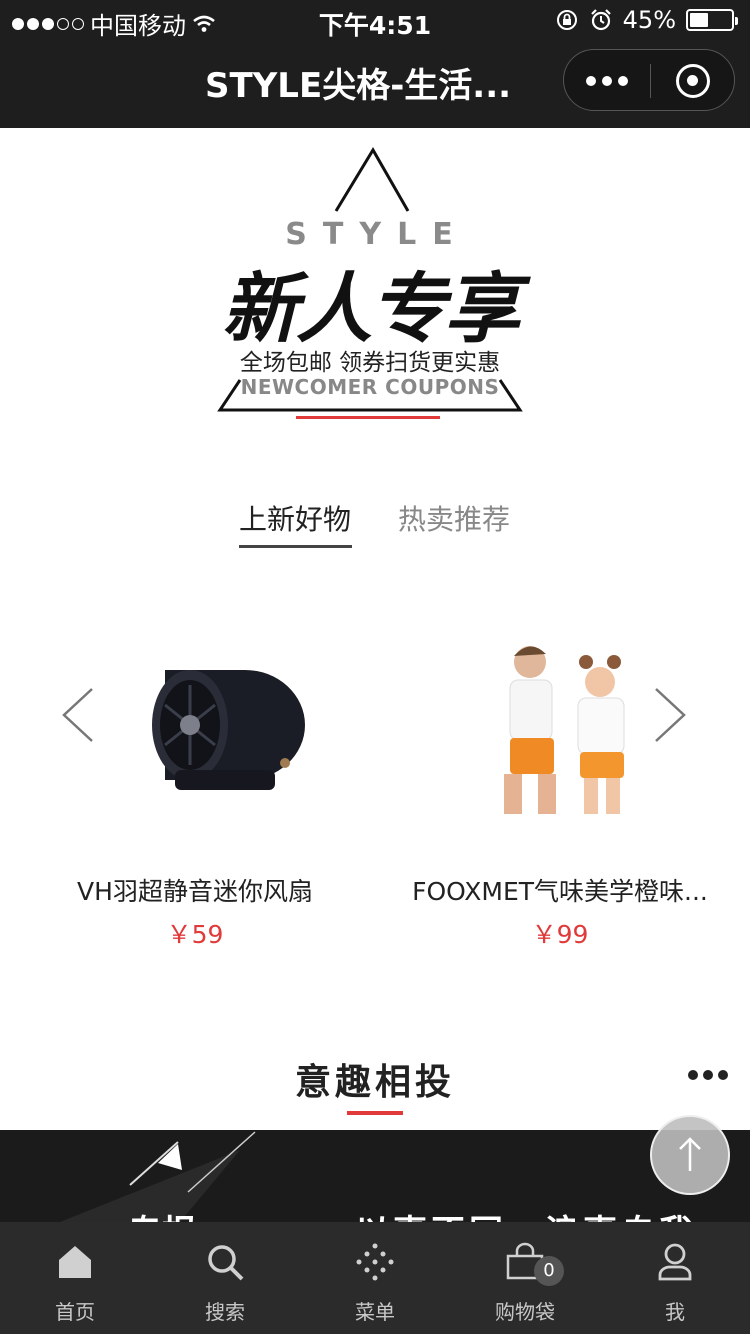 The width and height of the screenshot is (750, 1334). Describe the element at coordinates (670, 715) in the screenshot. I see `chevron-right-icon` at that location.